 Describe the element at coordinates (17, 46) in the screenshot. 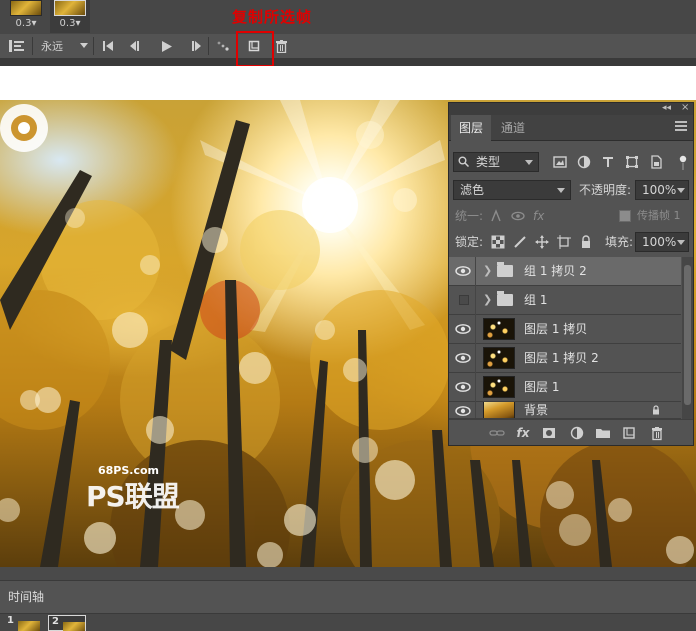

I see `convert-timeline-icon` at that location.